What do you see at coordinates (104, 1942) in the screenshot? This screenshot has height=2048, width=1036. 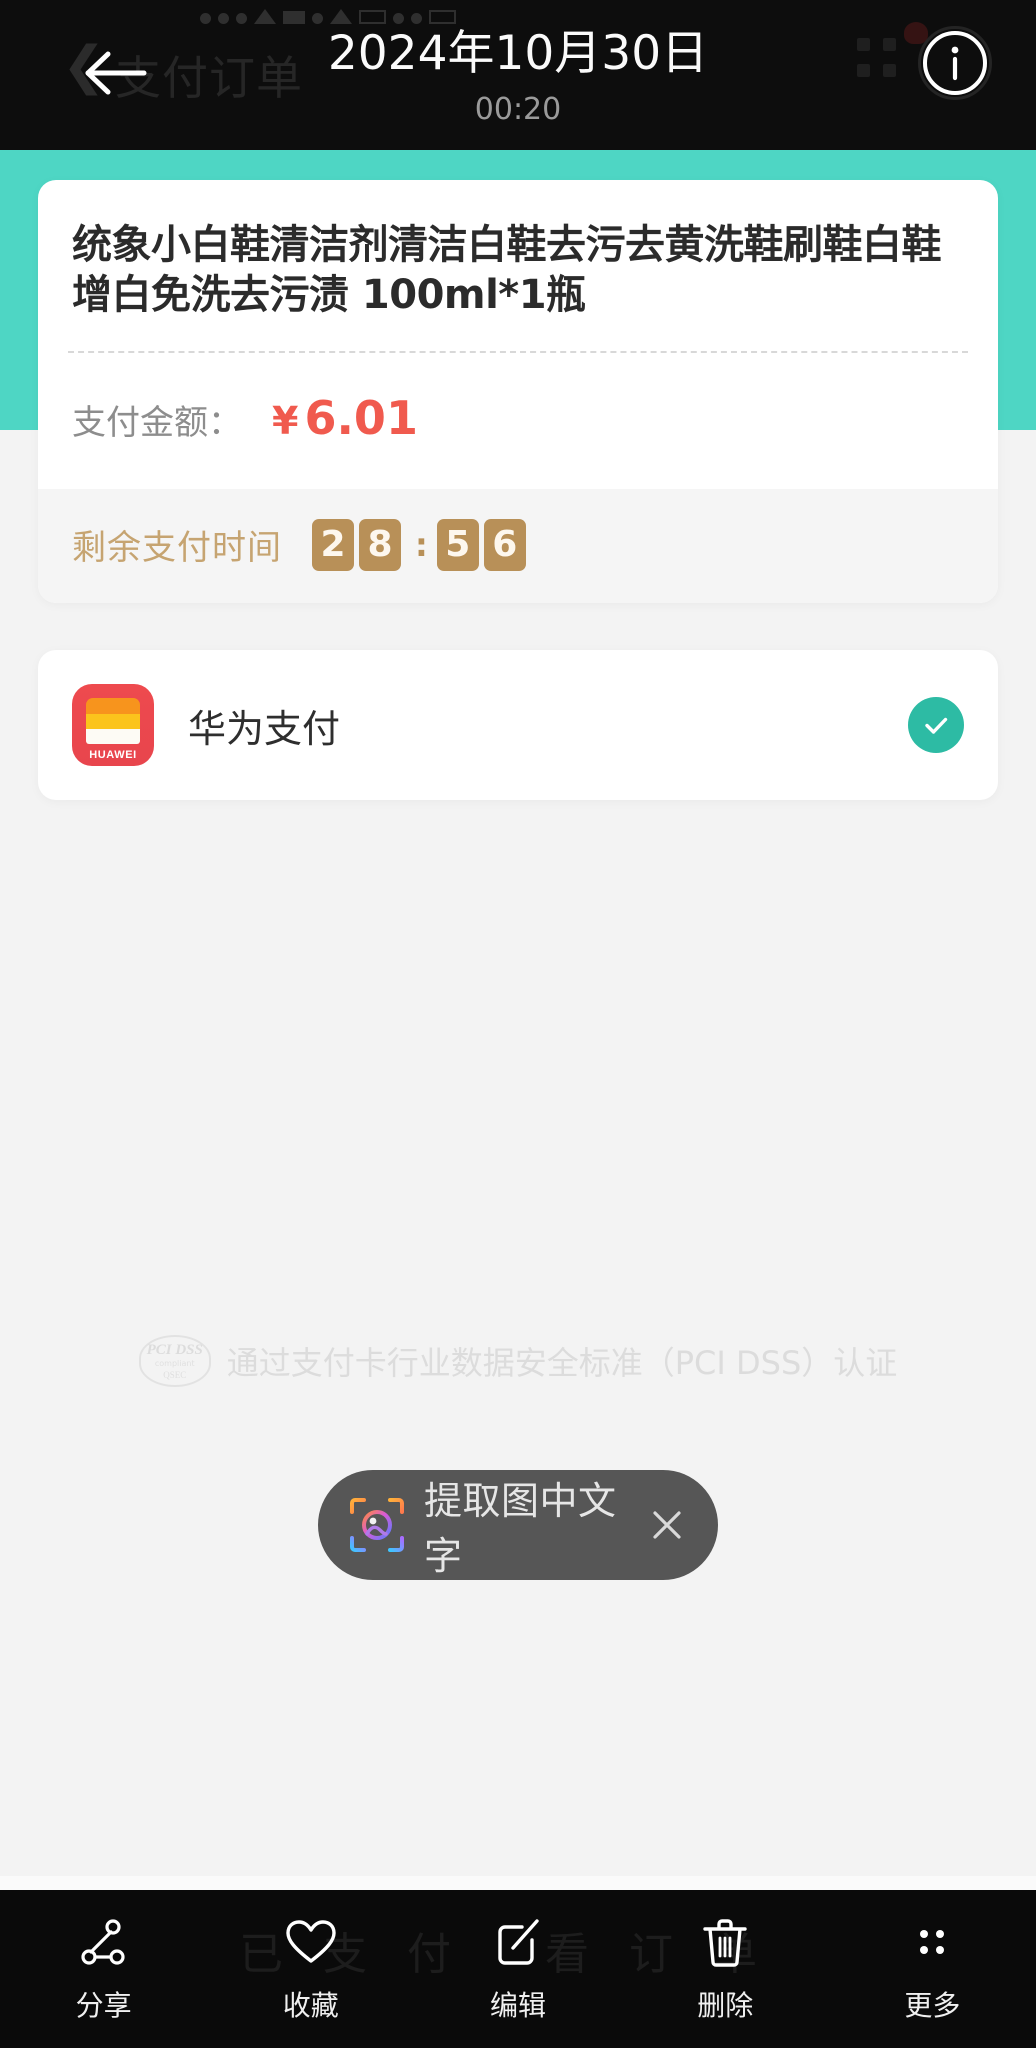 I see `share-icon` at bounding box center [104, 1942].